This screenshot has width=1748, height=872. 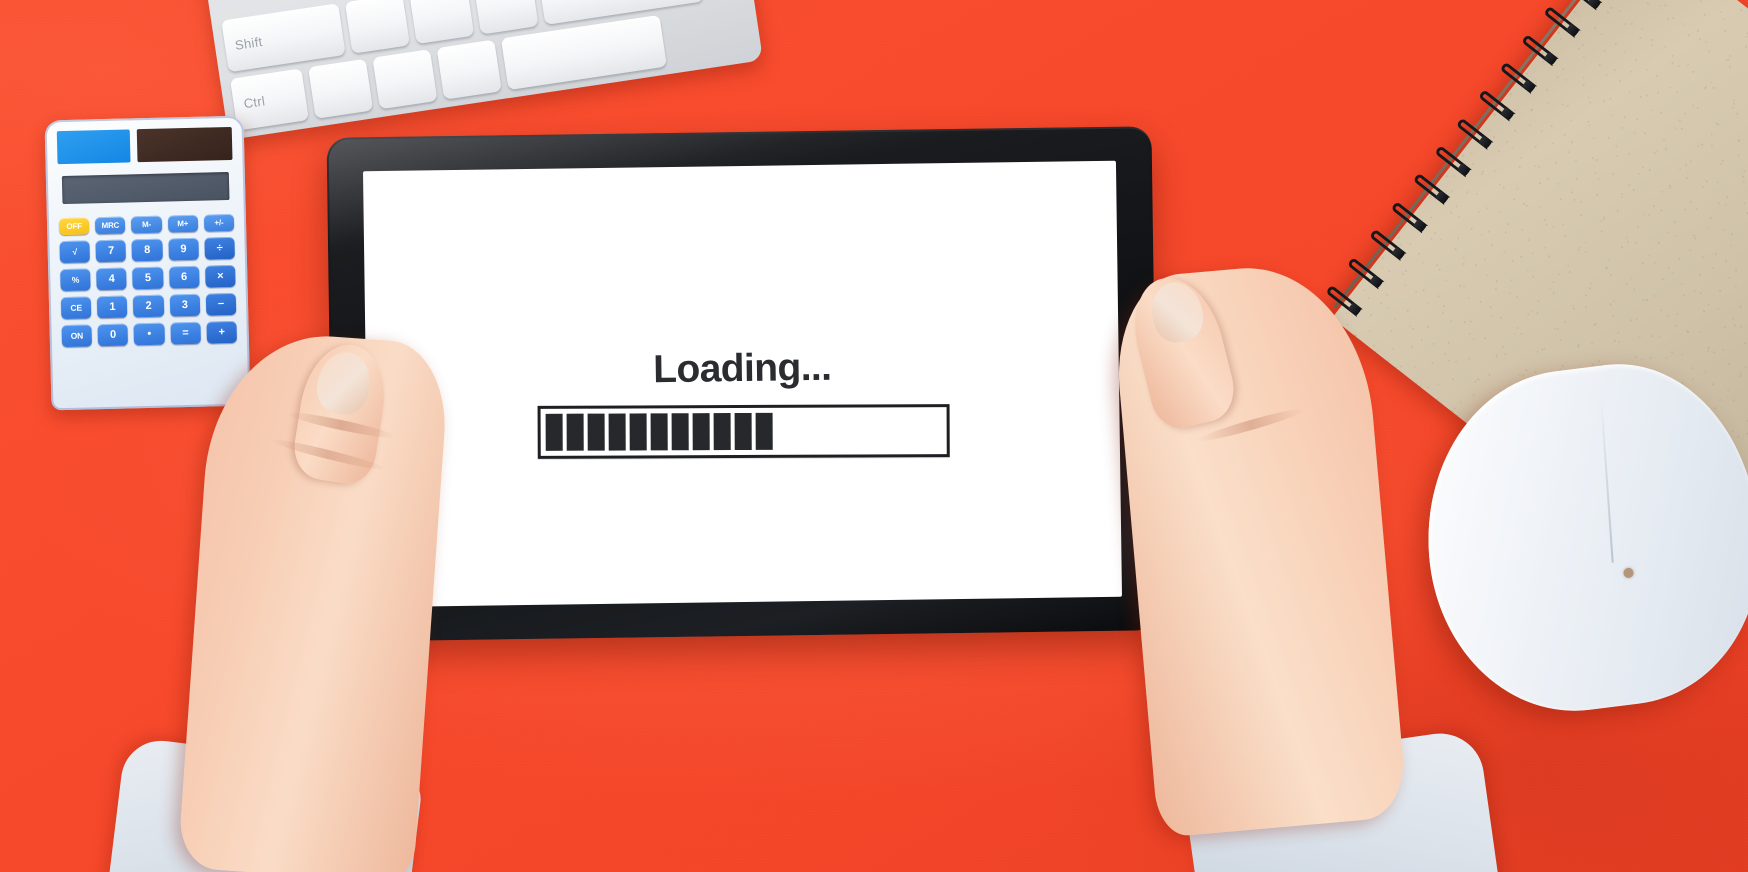 What do you see at coordinates (221, 332) in the screenshot?
I see `calc-key-plus: +` at bounding box center [221, 332].